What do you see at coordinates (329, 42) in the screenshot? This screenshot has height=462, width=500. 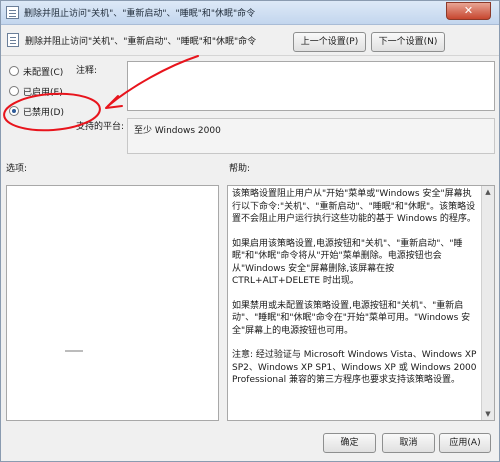 I see `previous-setting-button: 上一个设置(P)` at bounding box center [329, 42].